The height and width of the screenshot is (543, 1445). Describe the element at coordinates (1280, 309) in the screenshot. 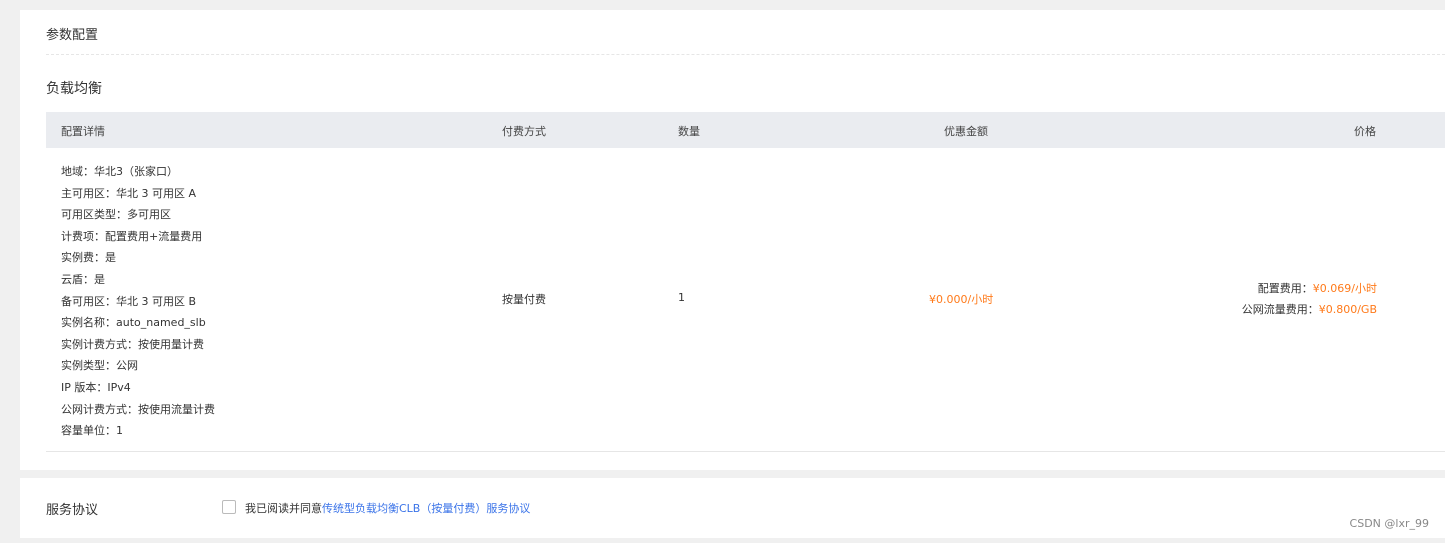

I see `price-traffic-label: 公网流量费用：` at that location.